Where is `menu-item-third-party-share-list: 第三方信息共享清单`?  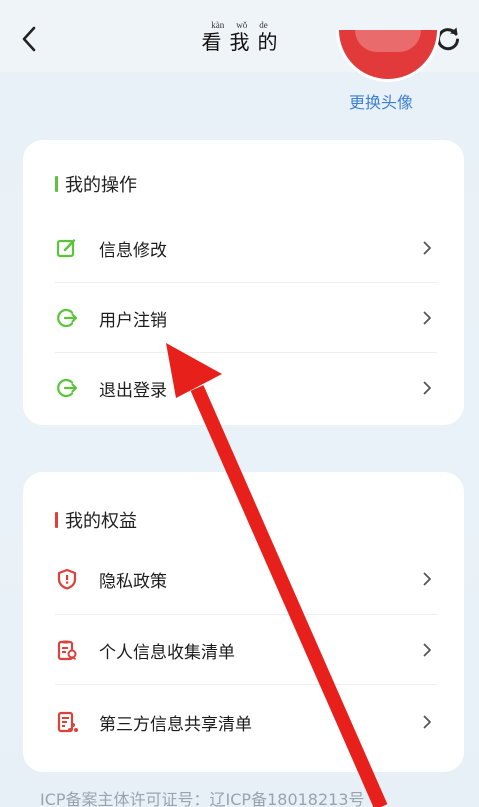
menu-item-third-party-share-list: 第三方信息共享清单 is located at coordinates (243, 722).